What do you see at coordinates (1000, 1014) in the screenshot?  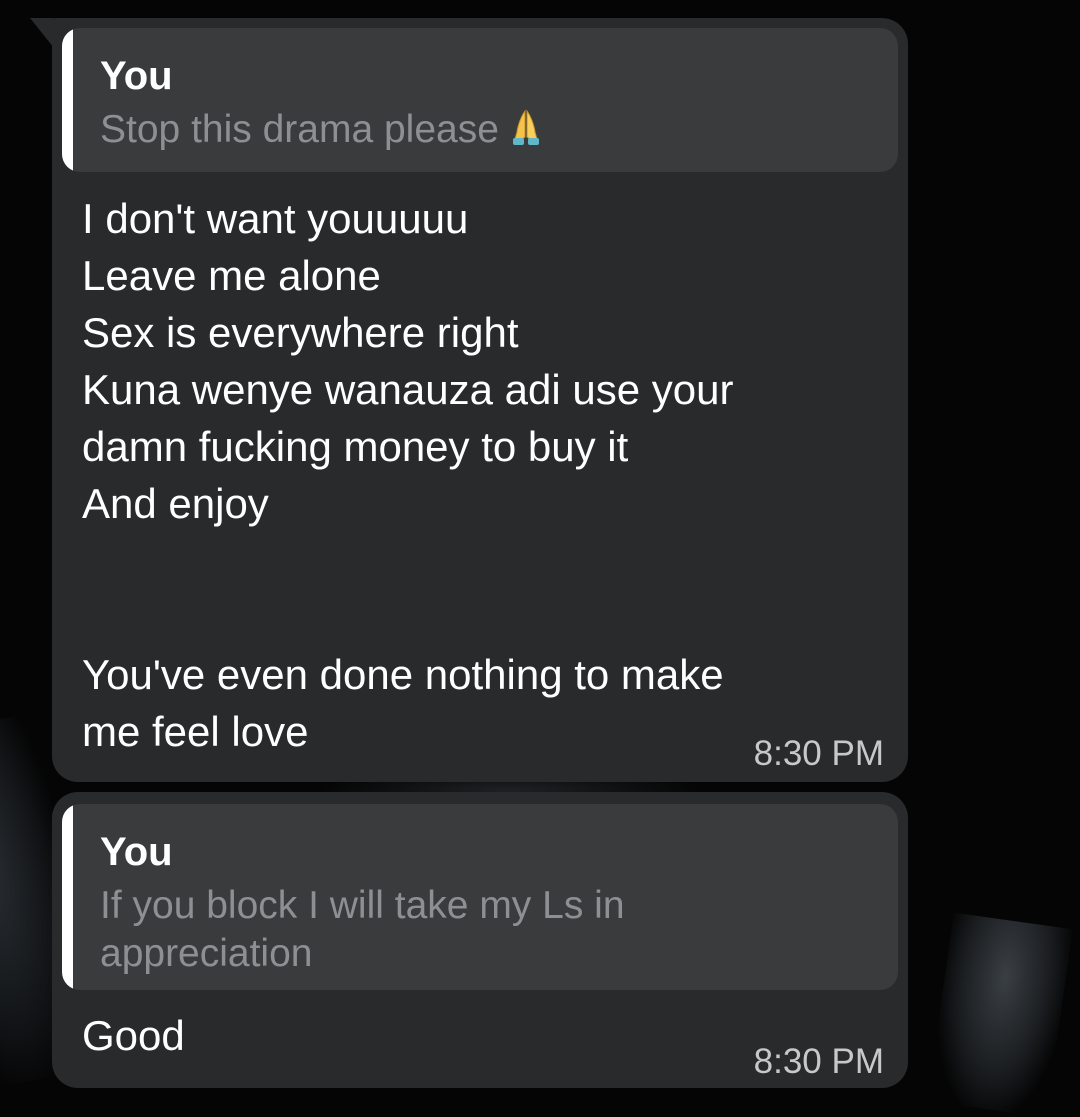 I see `background-shadow-right` at bounding box center [1000, 1014].